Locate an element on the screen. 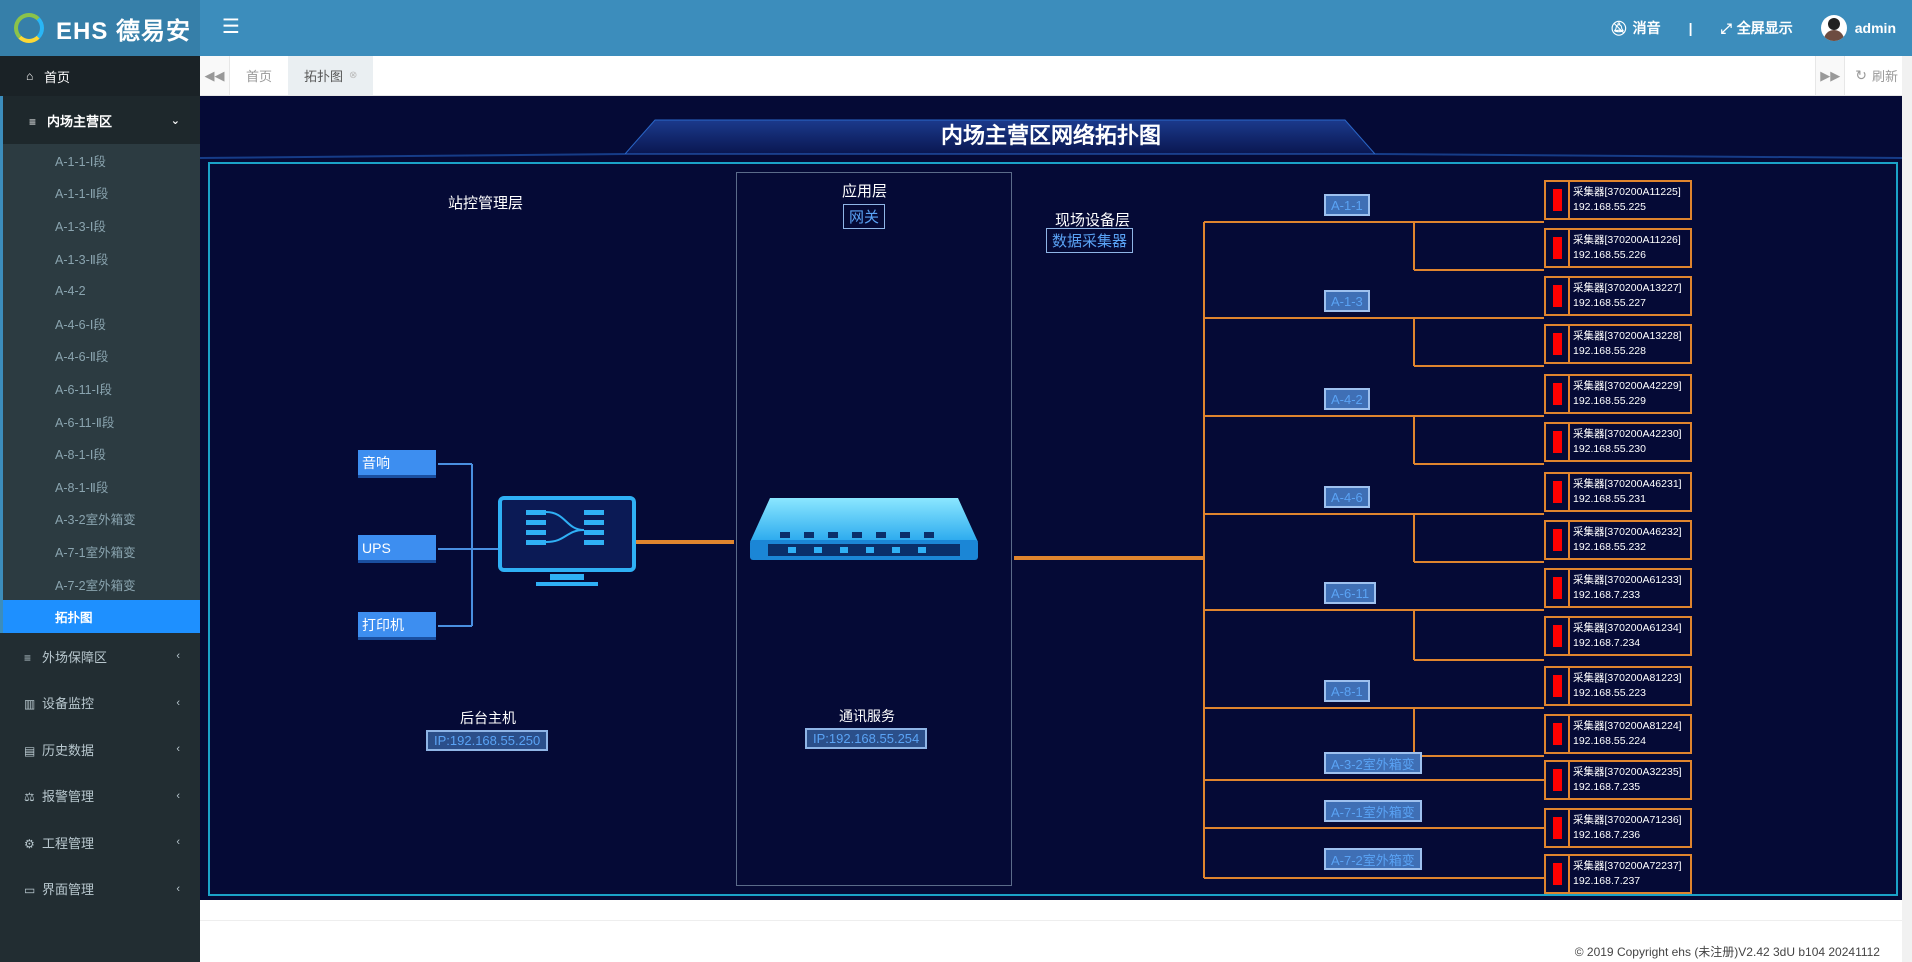  application-layer-panel is located at coordinates (874, 529).